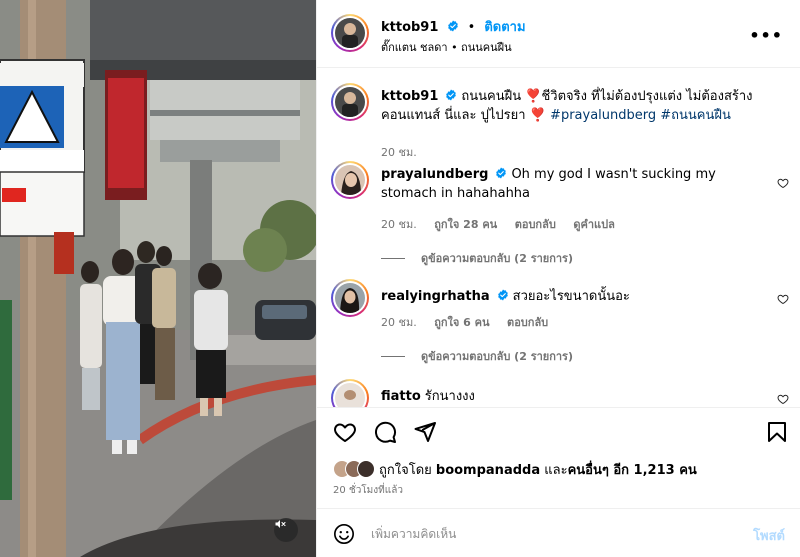  Describe the element at coordinates (434, 174) in the screenshot. I see `comment-username: prayalundberg` at that location.